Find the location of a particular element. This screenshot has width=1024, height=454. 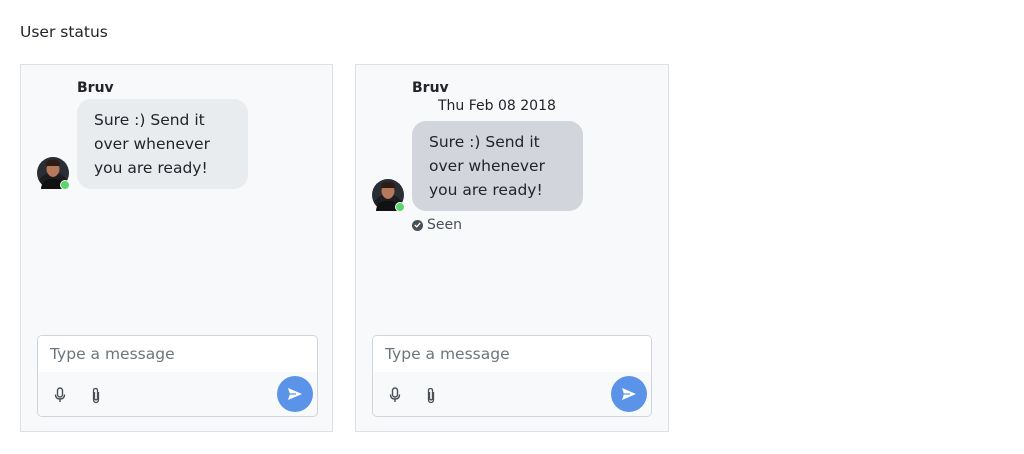

check-circle-icon is located at coordinates (417, 225).